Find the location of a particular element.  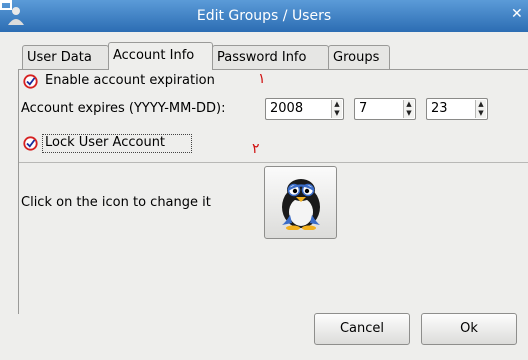

lock-account-label: Lock User Account is located at coordinates (105, 142).